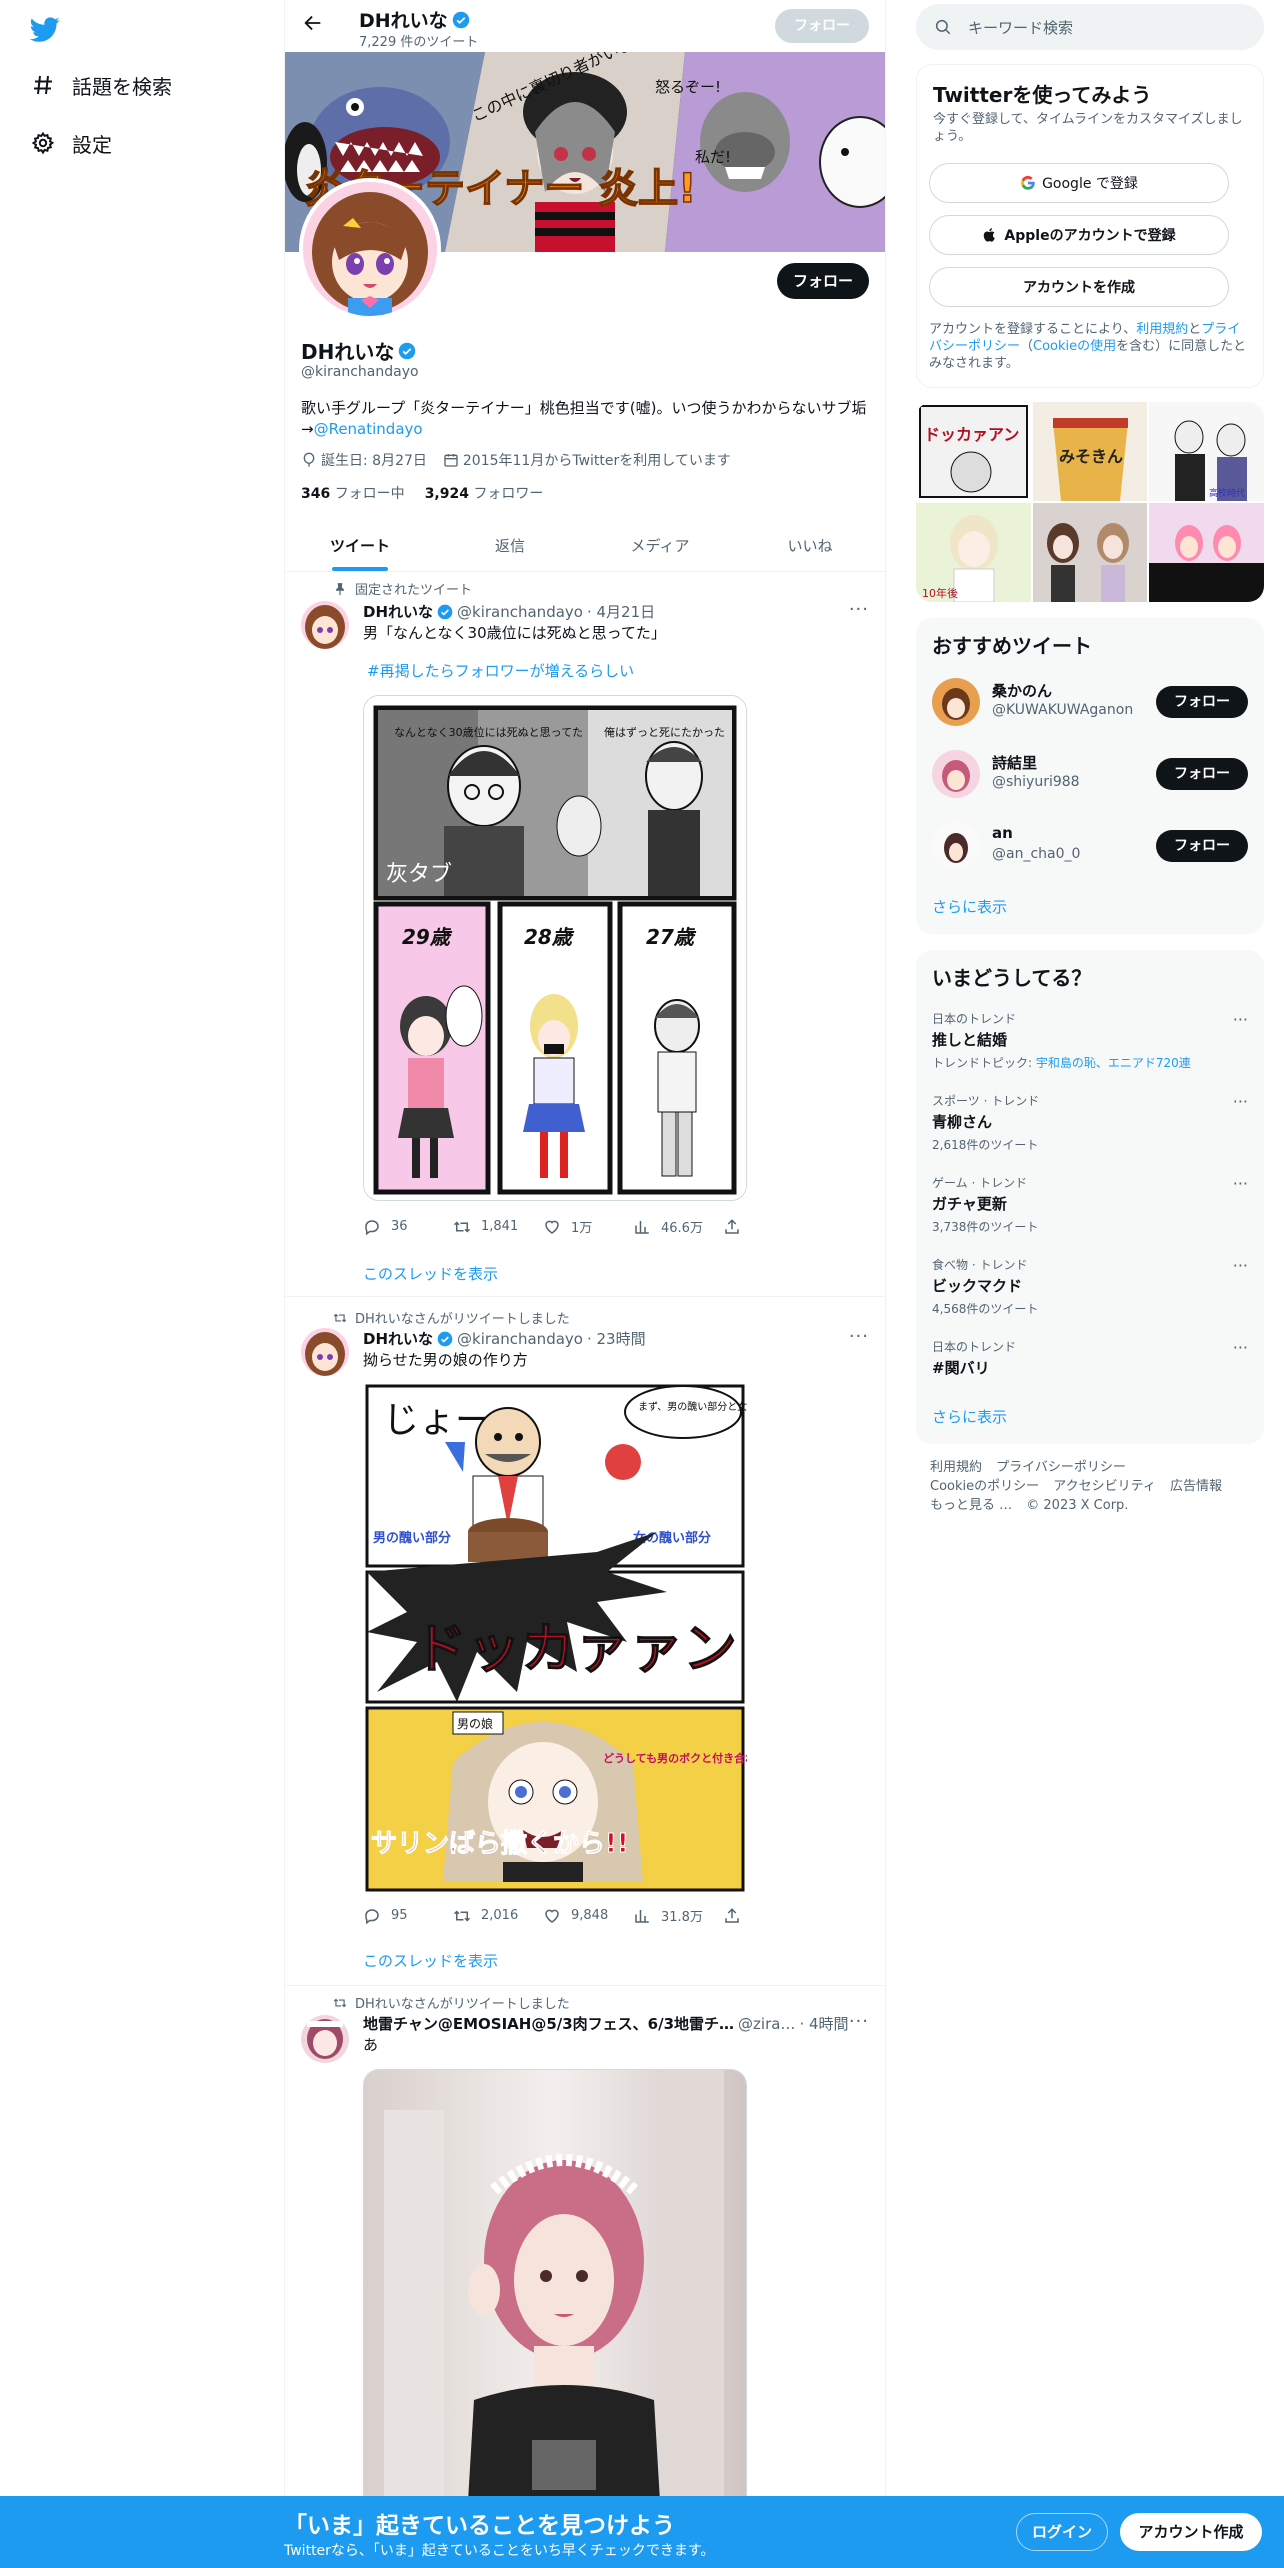  I want to click on tweet-time: · 4月21日, so click(621, 611).